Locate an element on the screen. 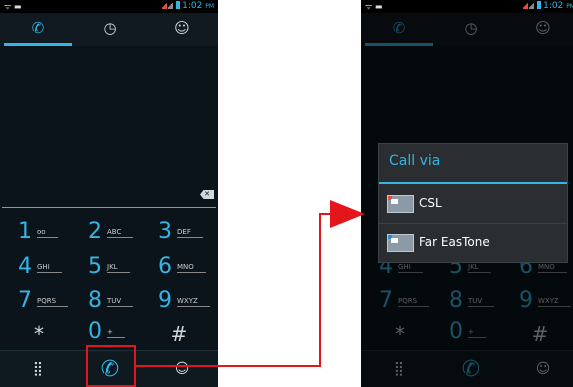 The width and height of the screenshot is (573, 387). call-via-option-csl: CSL is located at coordinates (473, 204).